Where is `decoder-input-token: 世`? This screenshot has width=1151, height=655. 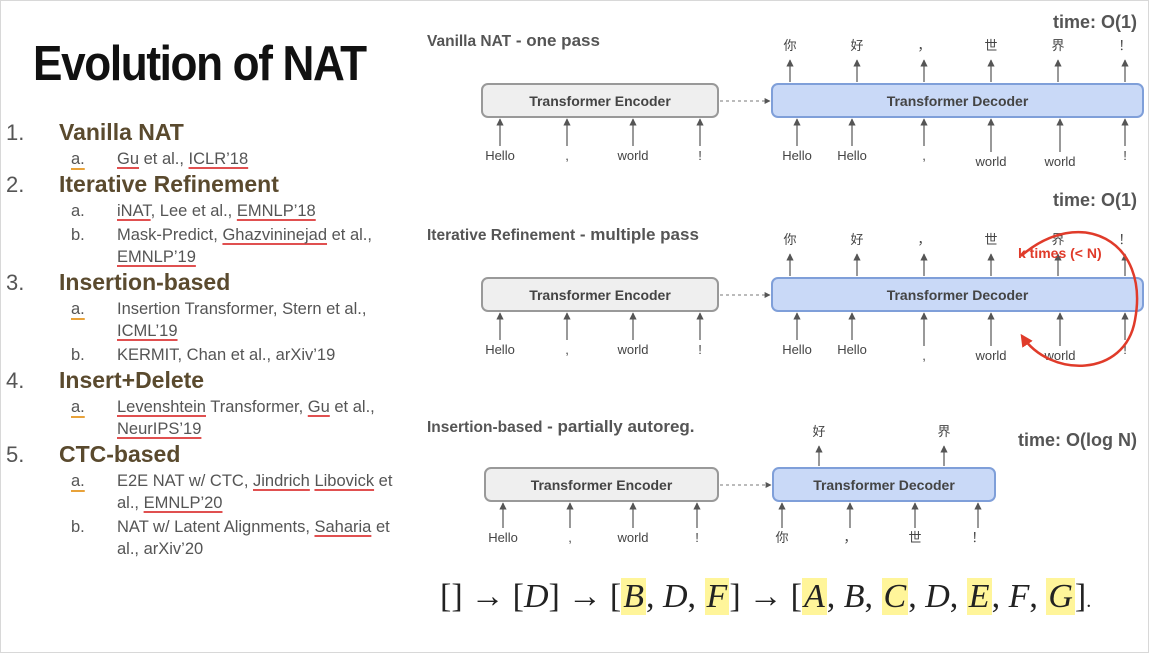 decoder-input-token: 世 is located at coordinates (914, 538).